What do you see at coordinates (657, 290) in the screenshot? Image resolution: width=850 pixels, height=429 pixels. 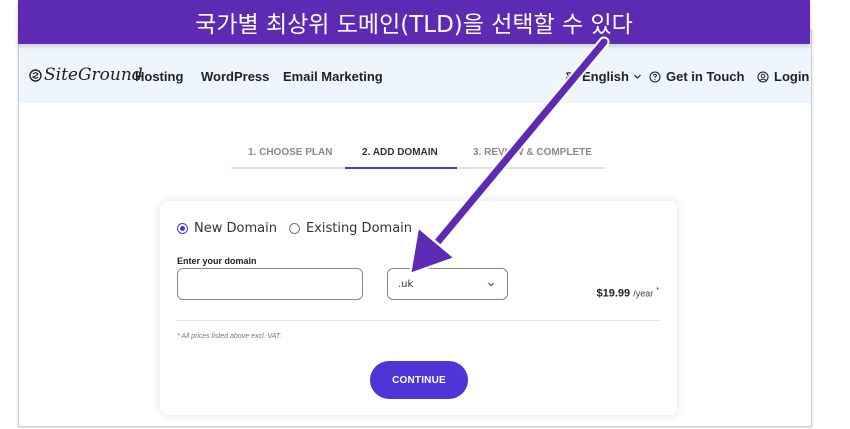 I see `price-footnote-mark: *` at bounding box center [657, 290].